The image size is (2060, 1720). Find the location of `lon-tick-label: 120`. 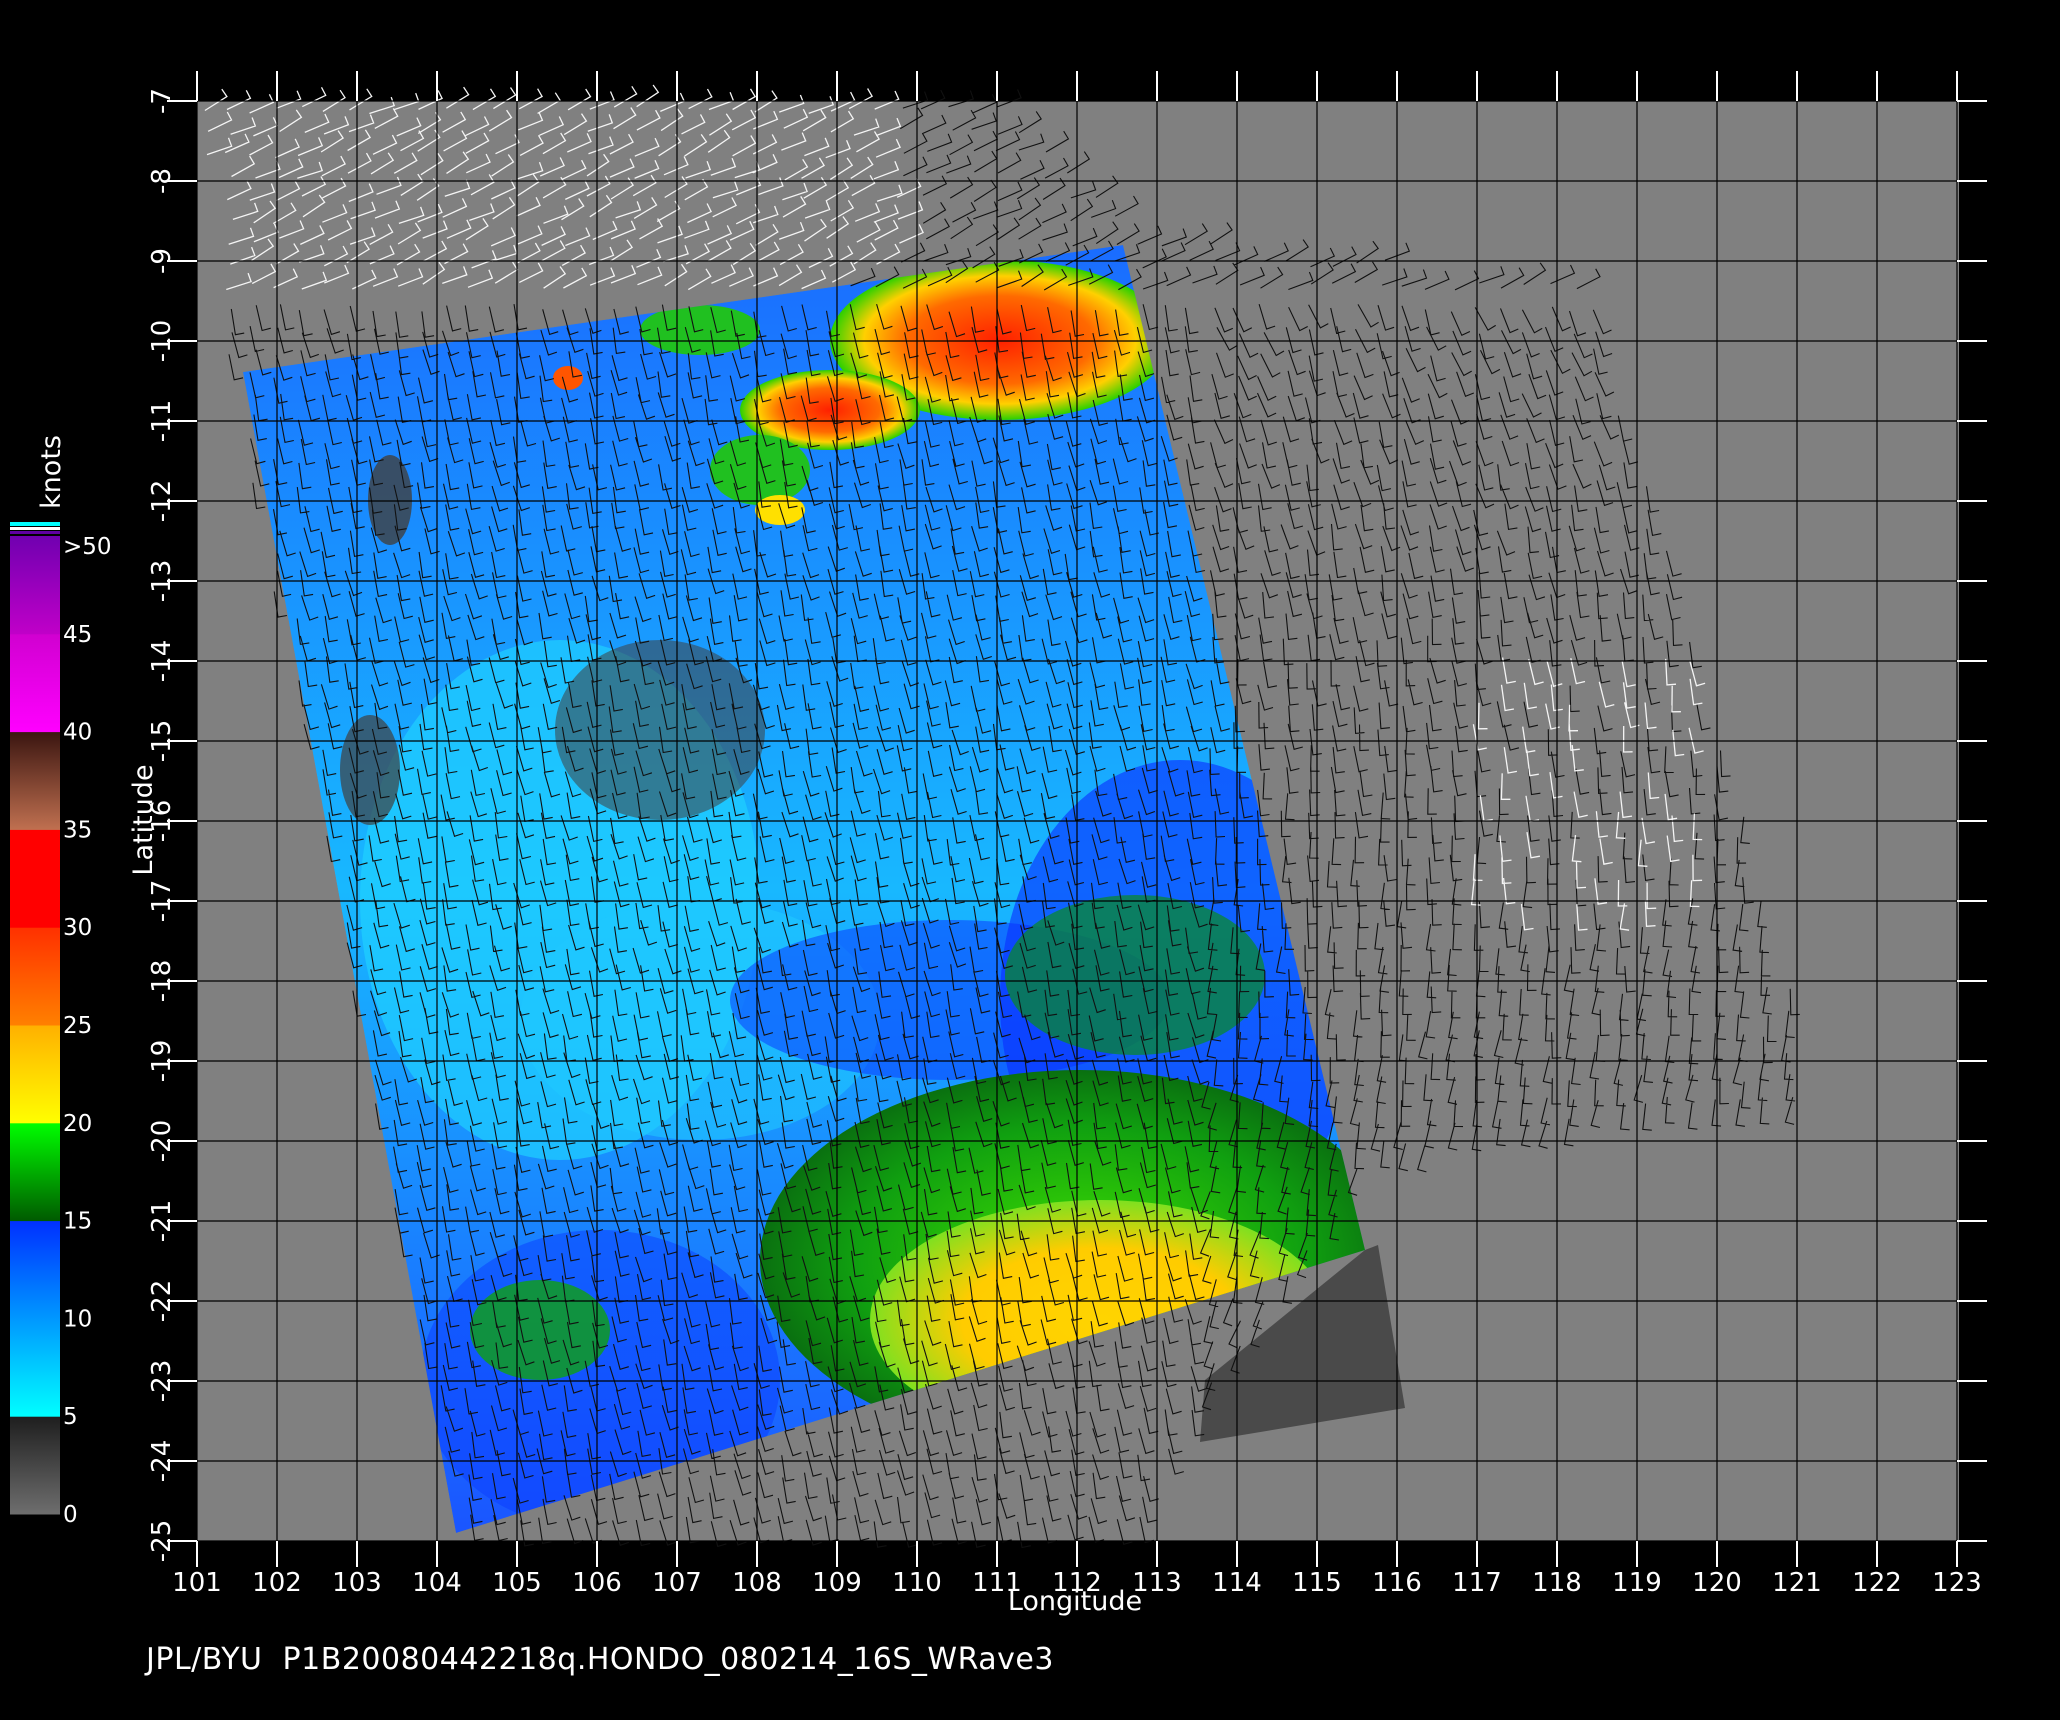

lon-tick-label: 120 is located at coordinates (1717, 1583).